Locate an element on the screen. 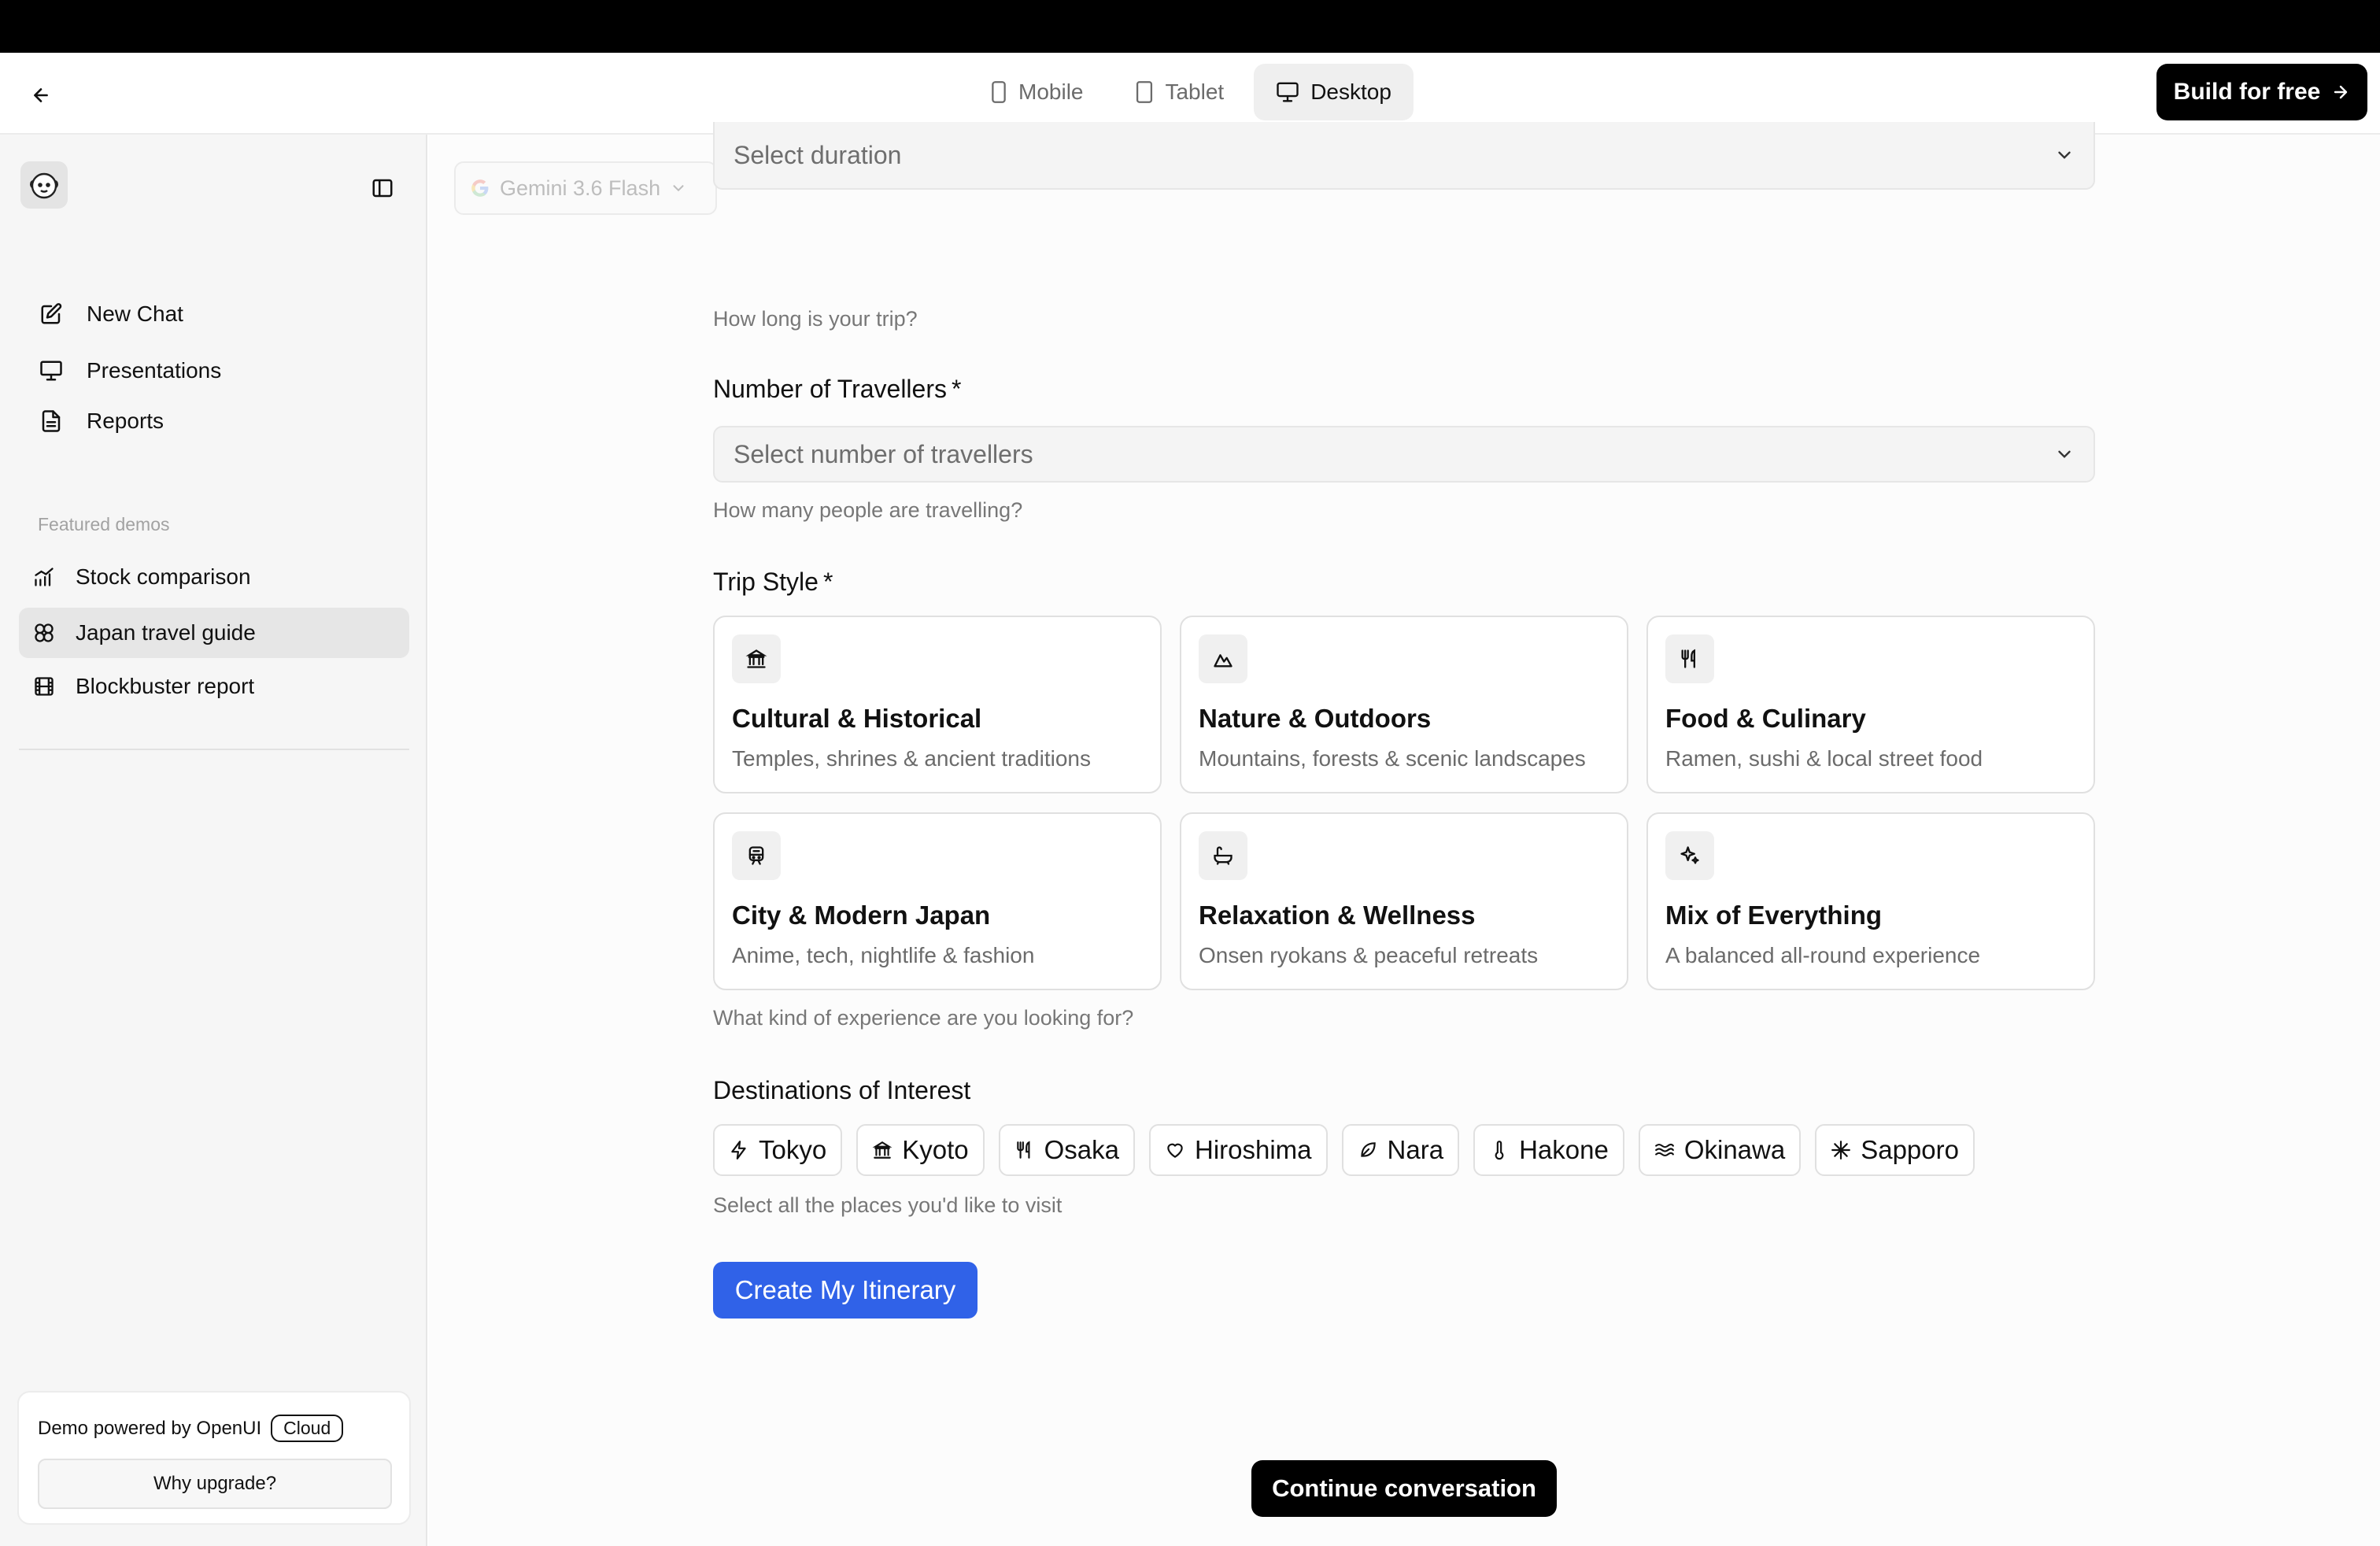 This screenshot has width=2380, height=1546. heart-icon is located at coordinates (1175, 1150).